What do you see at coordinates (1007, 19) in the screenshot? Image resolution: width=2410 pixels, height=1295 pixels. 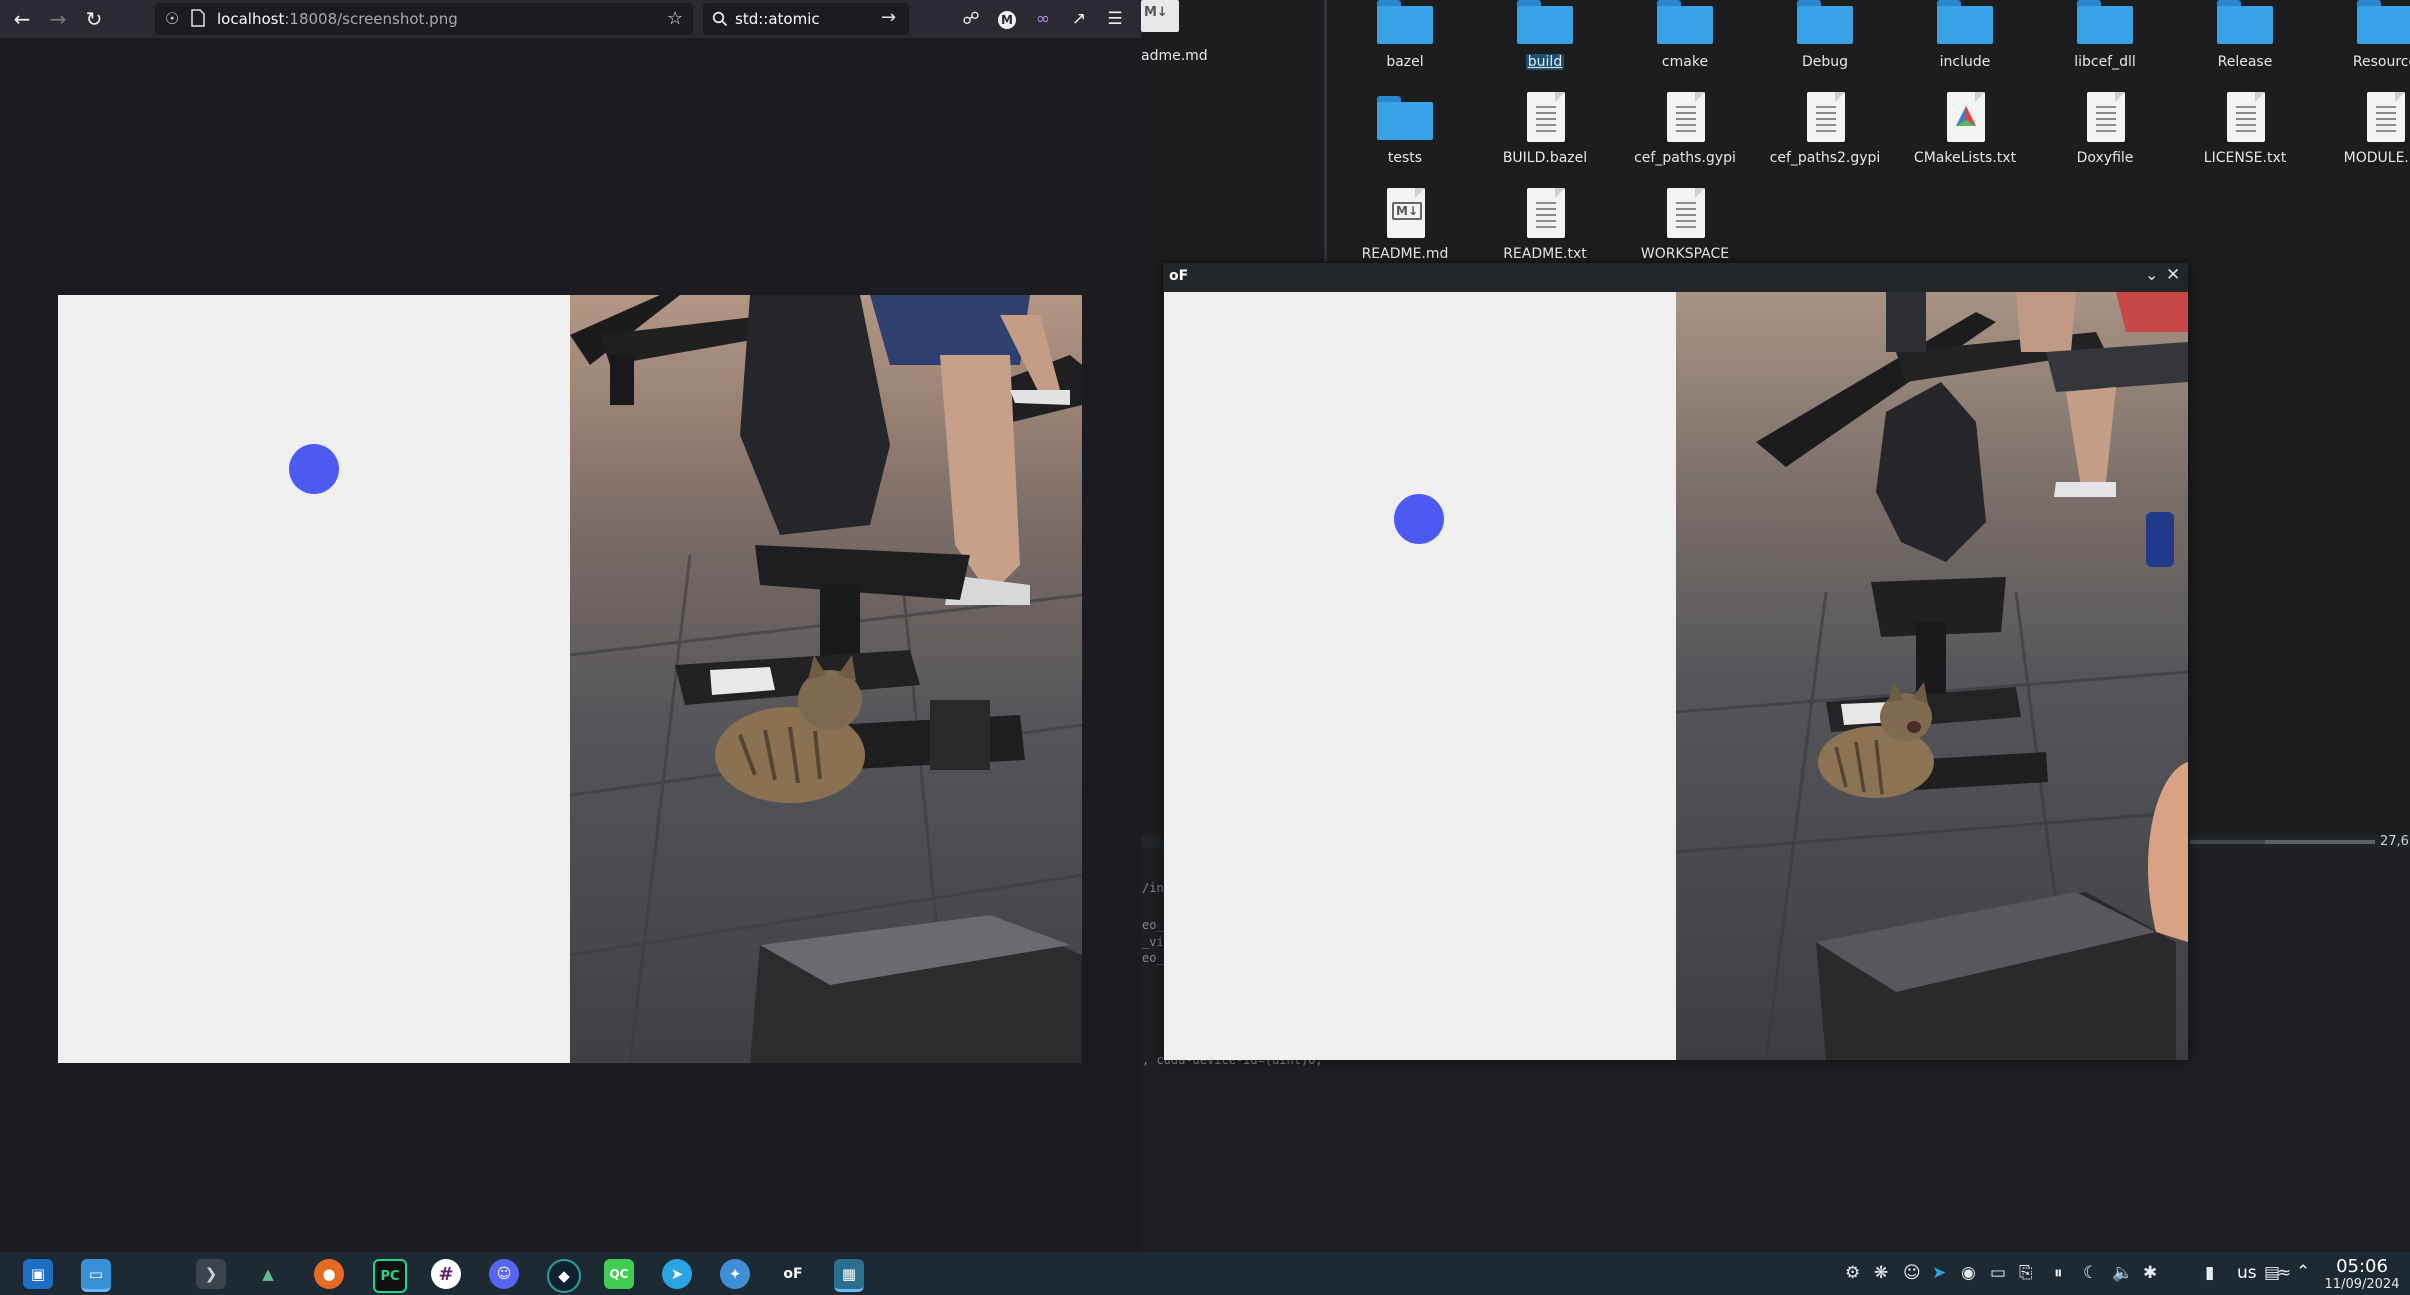 I see `m-extension-icon: M` at bounding box center [1007, 19].